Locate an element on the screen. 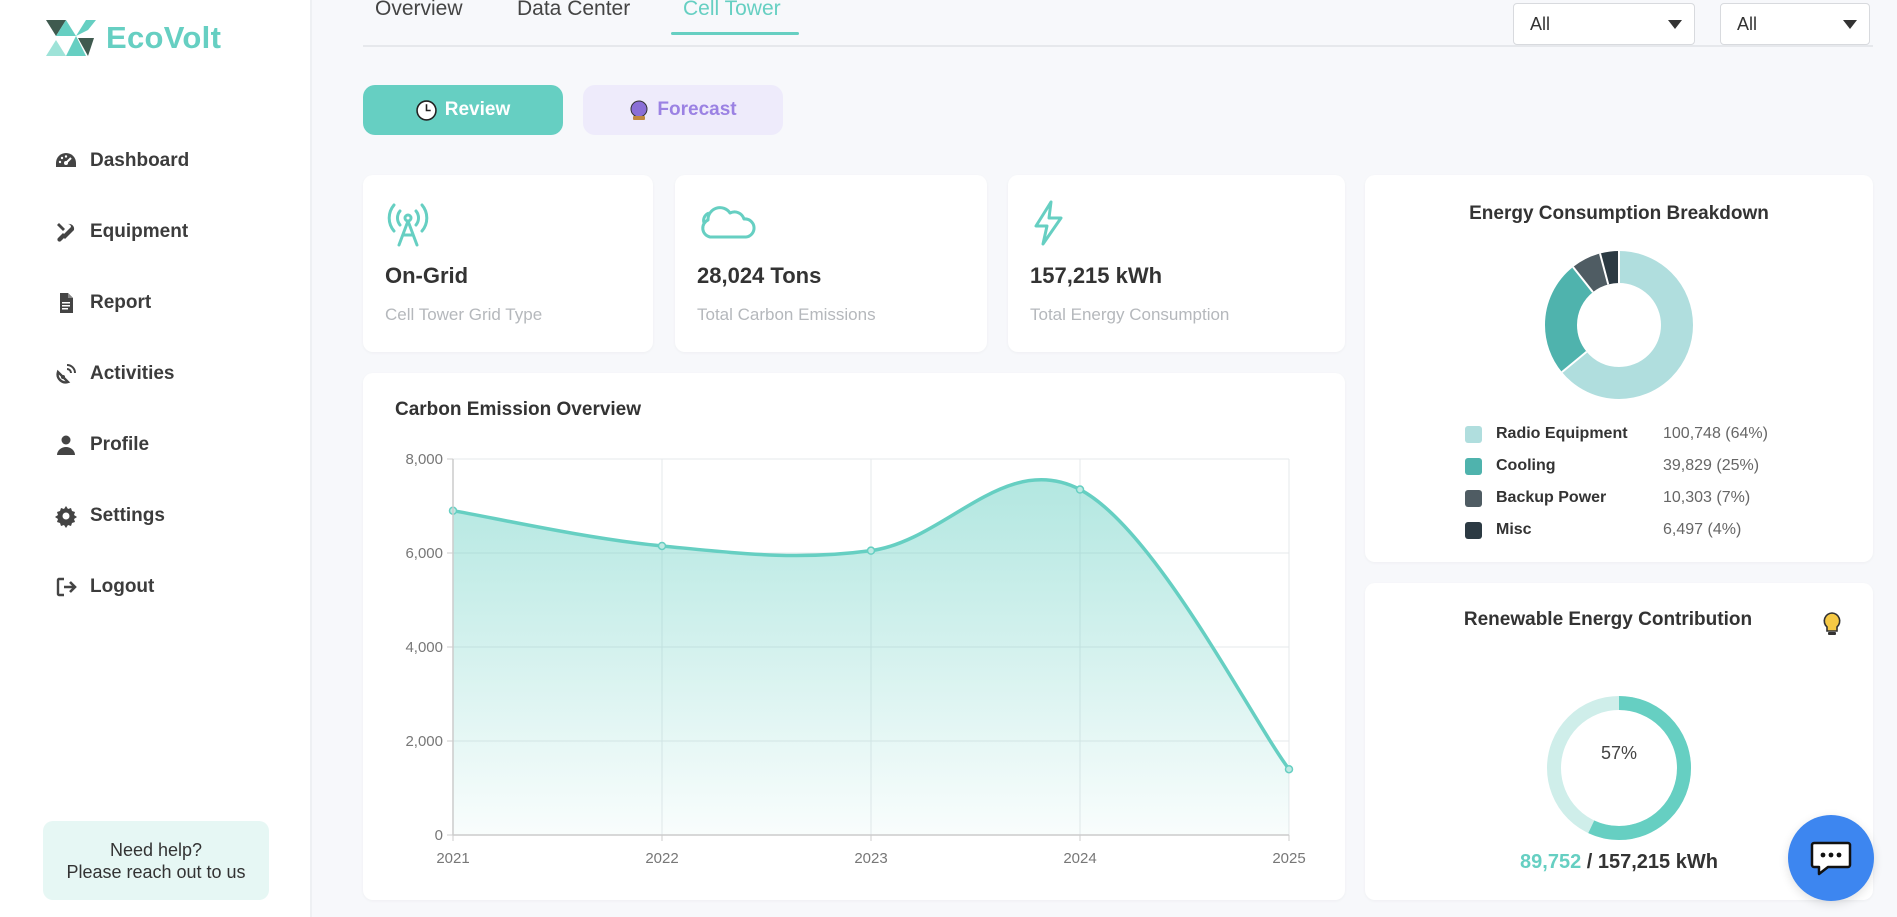  brand: EcoVolt is located at coordinates (132, 38).